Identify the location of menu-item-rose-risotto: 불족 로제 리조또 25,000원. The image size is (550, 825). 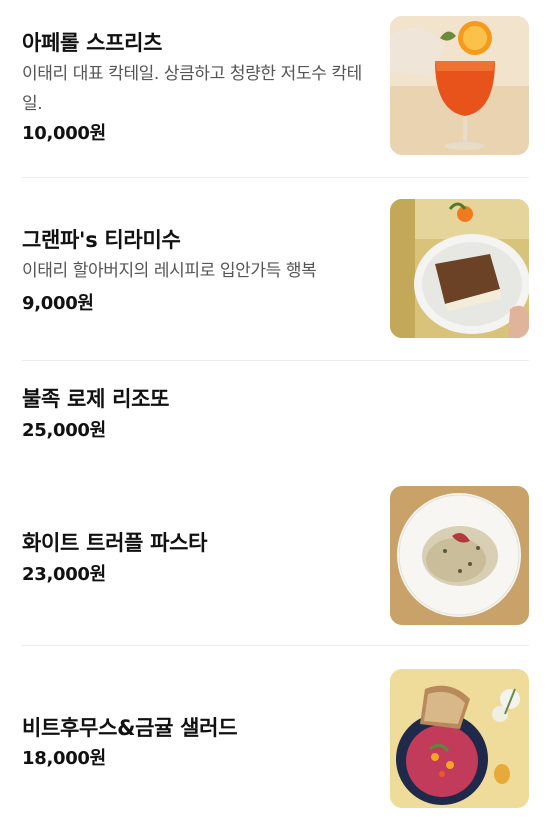
(275, 416).